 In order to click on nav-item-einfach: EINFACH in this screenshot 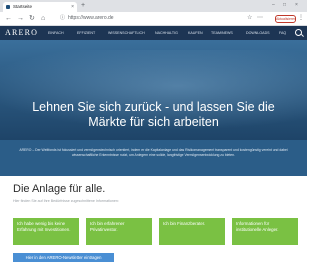, I will do `click(56, 33)`.